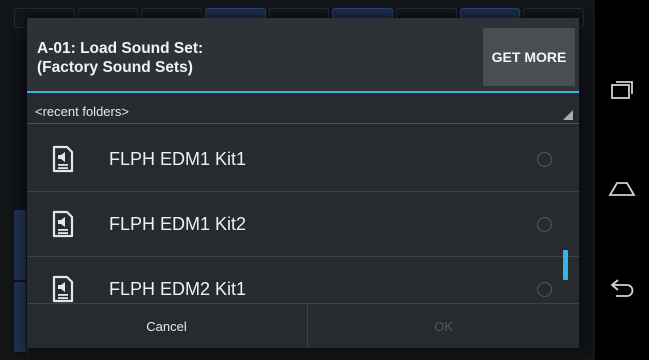  I want to click on home-button, so click(622, 188).